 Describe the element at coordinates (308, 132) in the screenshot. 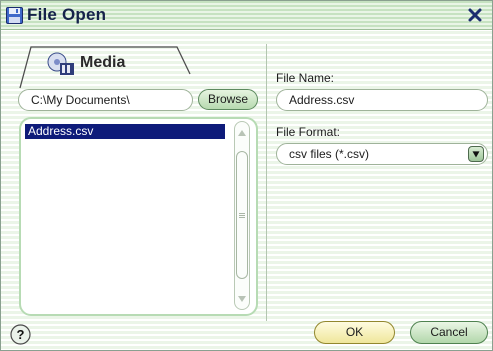

I see `file-format-label: File Format:` at that location.